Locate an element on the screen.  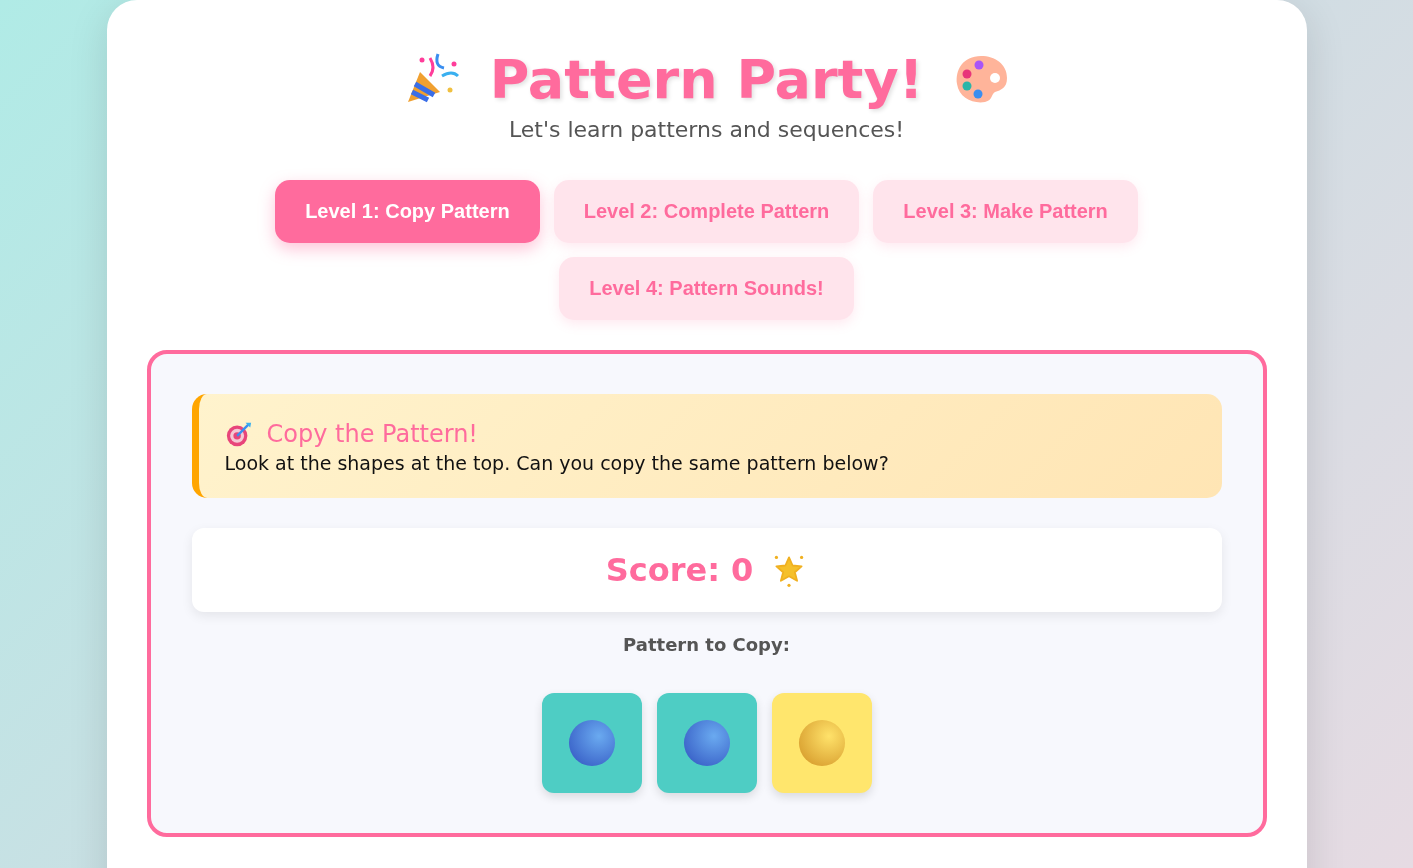
subtitle: Let's learn patterns and sequences! is located at coordinates (706, 129).